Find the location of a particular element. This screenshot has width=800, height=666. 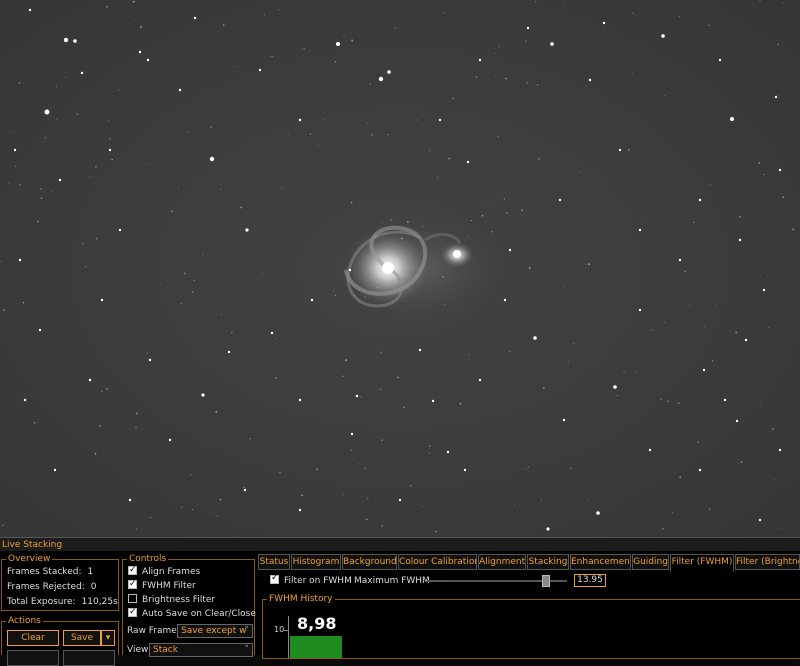

tab-alignment: Alignment is located at coordinates (502, 562).